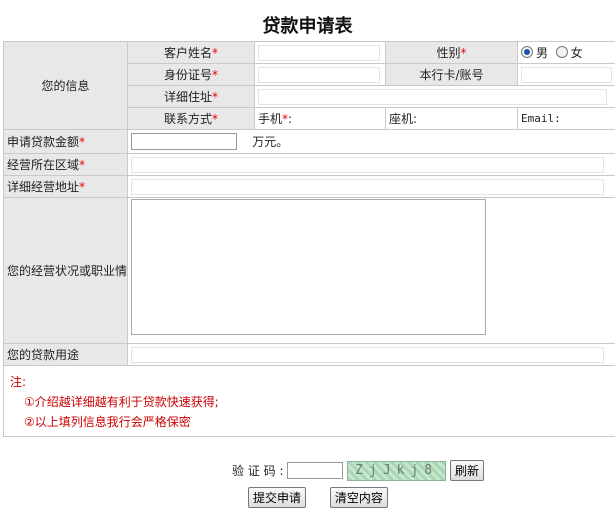 This screenshot has height=517, width=615. I want to click on notes-cell: 注: ①介绍越详细越有利于贷款快速获得; ②以上填列信息我行会严格保密, so click(309, 401).